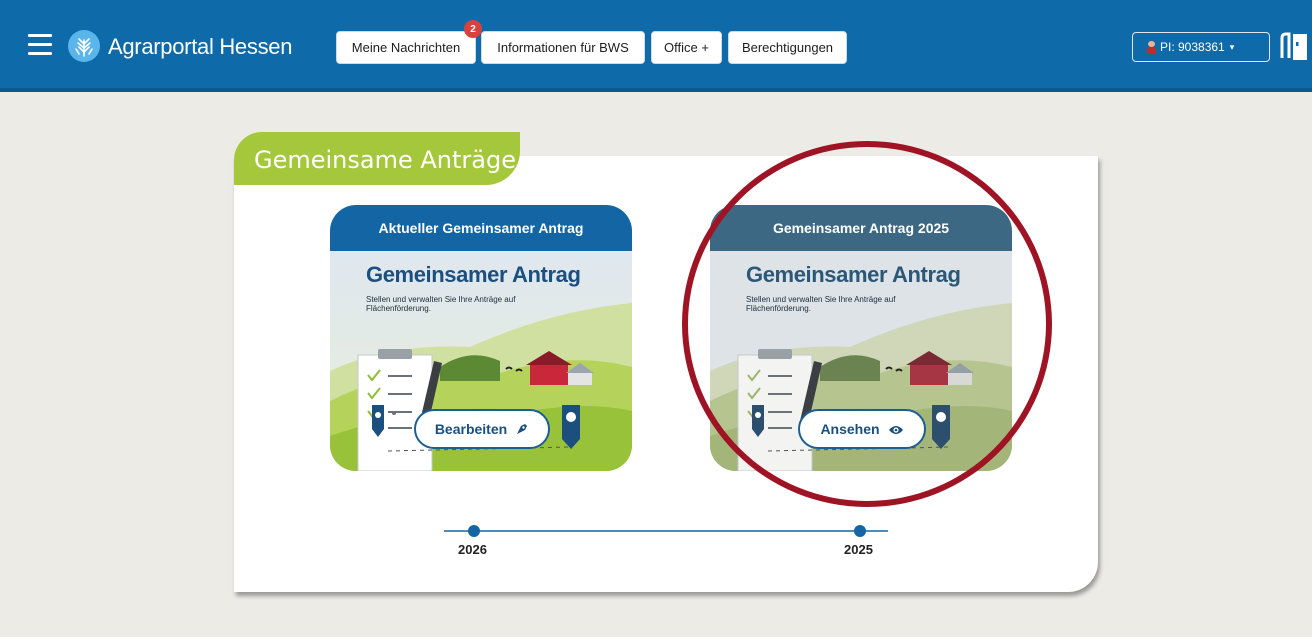  What do you see at coordinates (473, 29) in the screenshot?
I see `unread-messages-badge: 2` at bounding box center [473, 29].